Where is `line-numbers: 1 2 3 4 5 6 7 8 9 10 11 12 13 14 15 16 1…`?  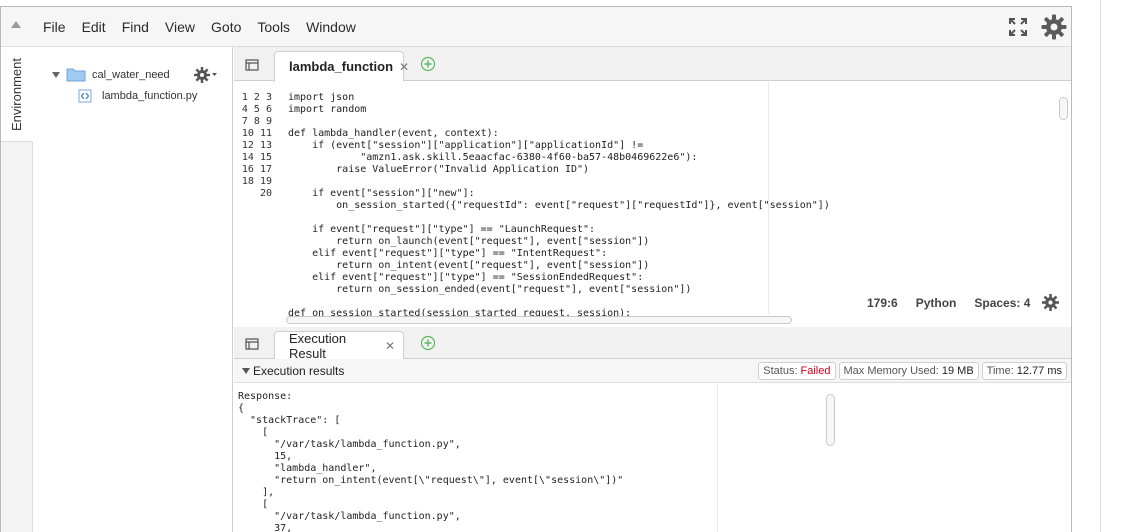
line-numbers: 1 2 3 4 5 6 7 8 9 10 11 12 13 14 15 16 1… is located at coordinates (256, 145).